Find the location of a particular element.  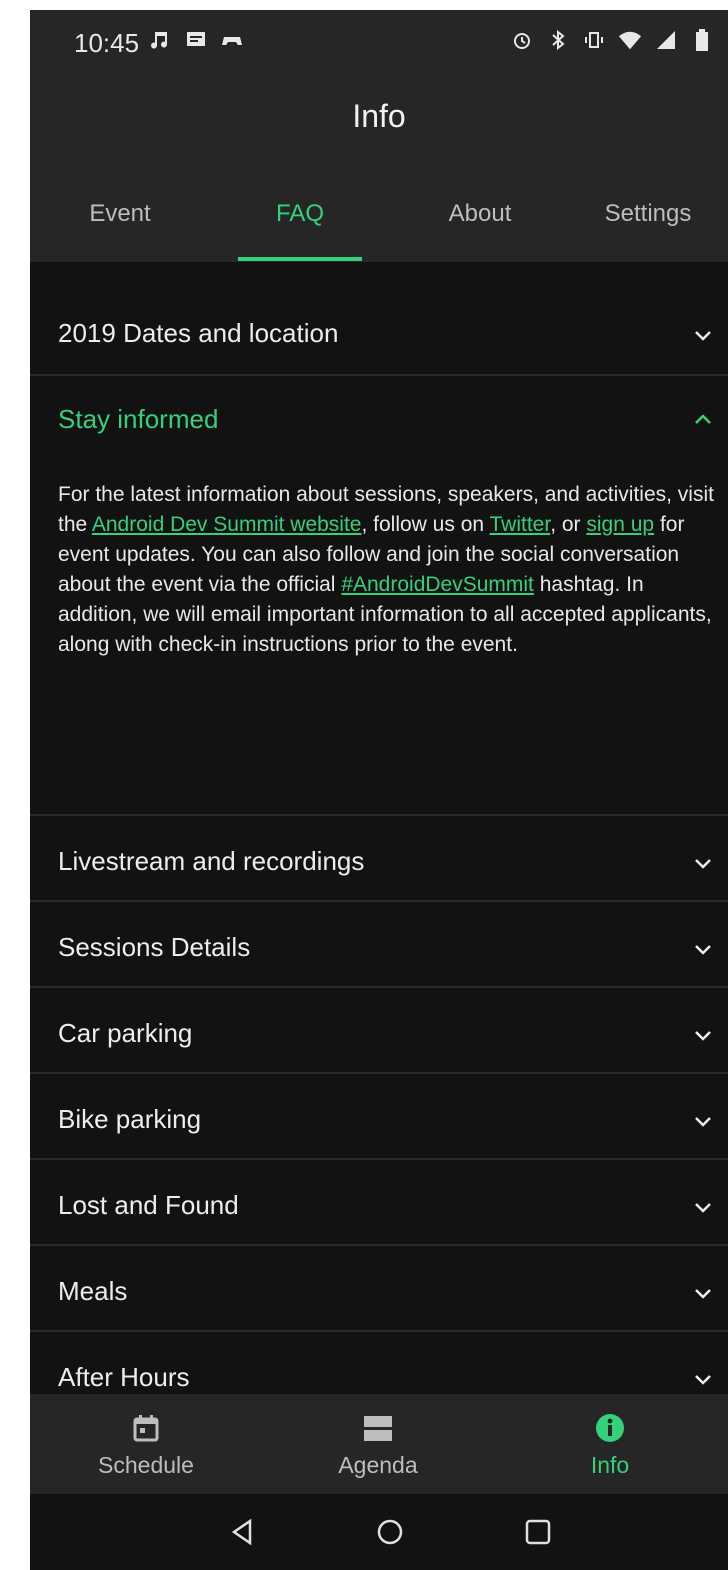

summit-website-link: Android Dev Summit website is located at coordinates (227, 524).